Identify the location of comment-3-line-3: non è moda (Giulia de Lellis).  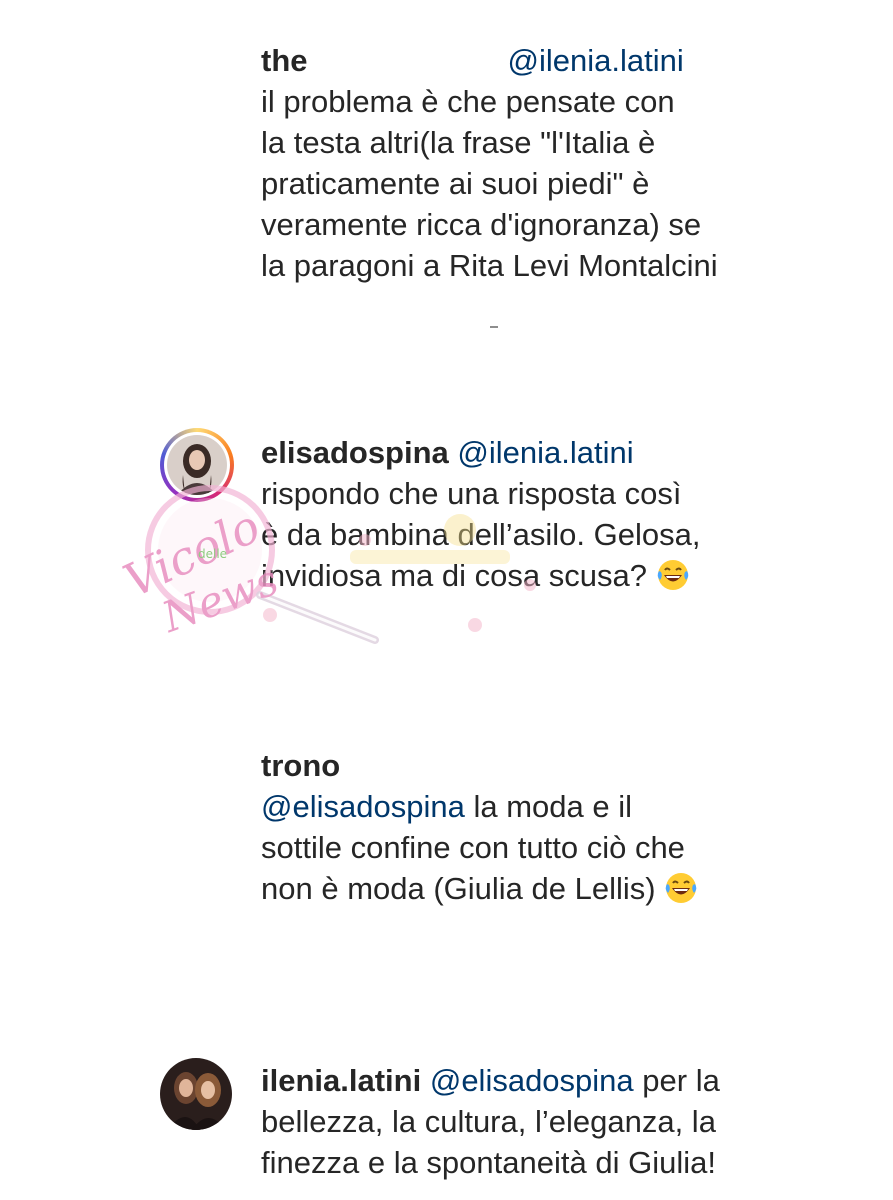
(458, 888).